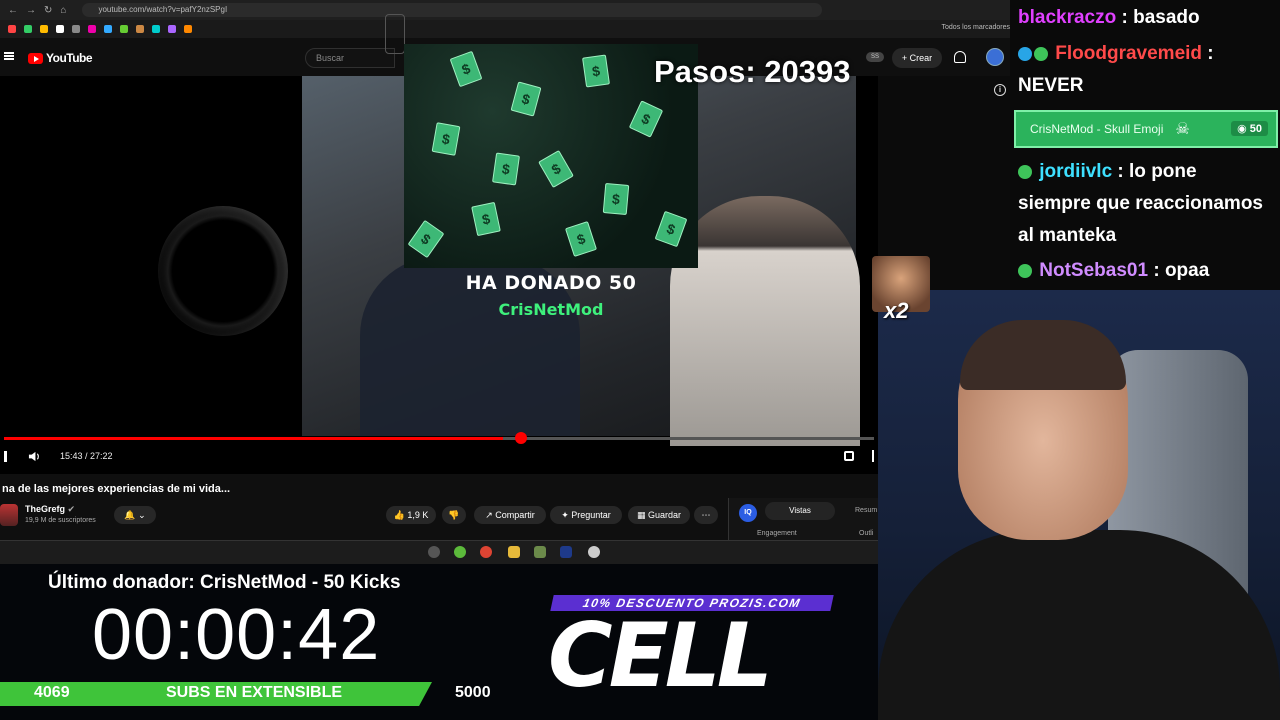 Image resolution: width=1280 pixels, height=720 pixels. Describe the element at coordinates (976, 27) in the screenshot. I see `all-bookmarks-link: Todos los marcadores` at that location.